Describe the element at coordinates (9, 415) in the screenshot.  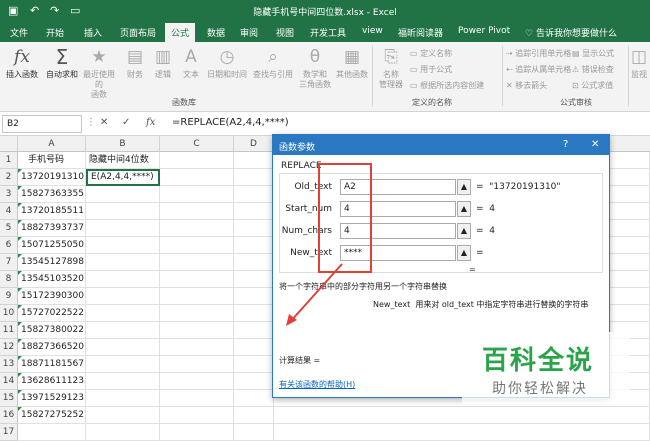
I see `row-header: 16` at that location.